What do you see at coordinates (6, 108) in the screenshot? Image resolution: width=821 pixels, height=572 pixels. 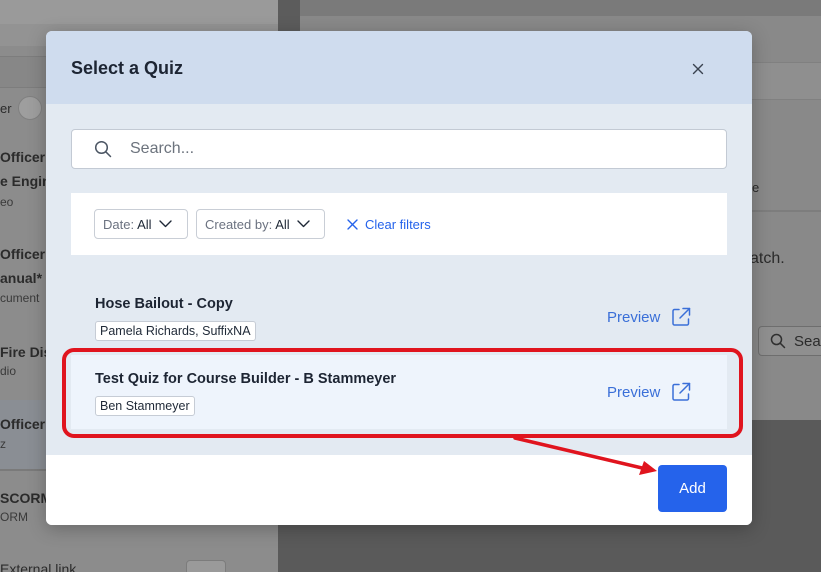 I see `background-label: er` at bounding box center [6, 108].